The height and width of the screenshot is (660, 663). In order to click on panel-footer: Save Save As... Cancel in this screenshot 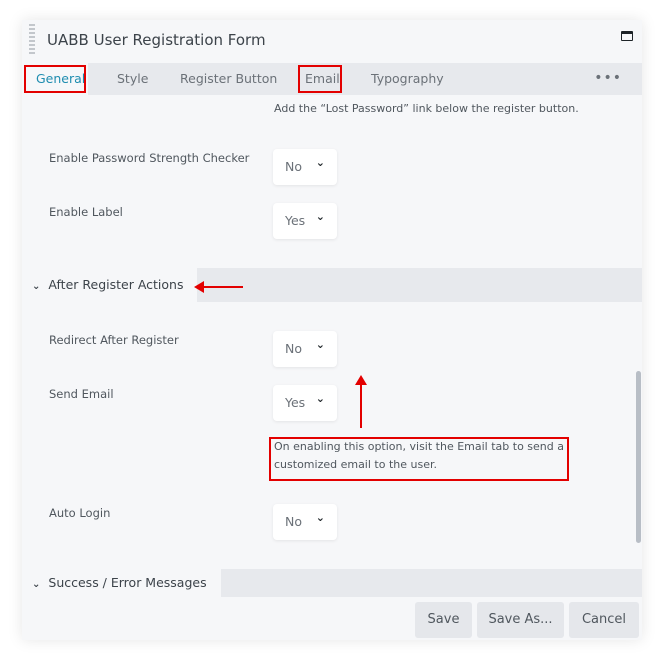, I will do `click(332, 618)`.